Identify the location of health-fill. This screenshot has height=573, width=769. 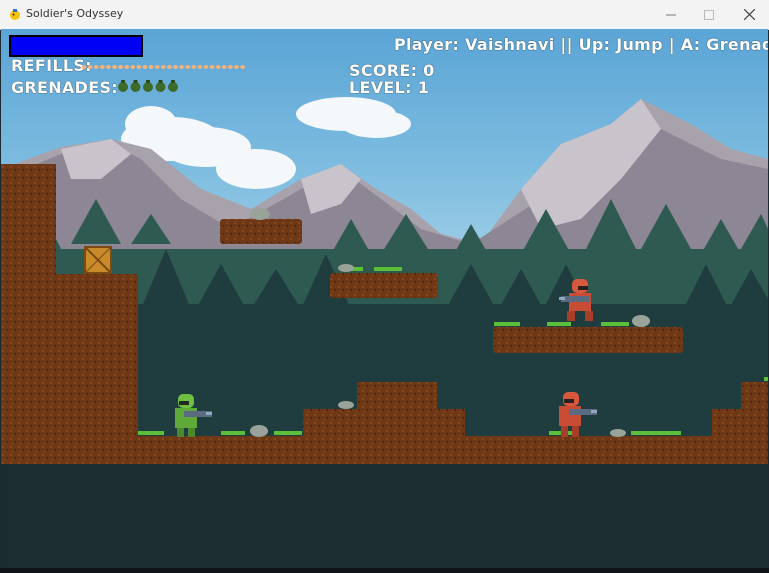
(76, 46).